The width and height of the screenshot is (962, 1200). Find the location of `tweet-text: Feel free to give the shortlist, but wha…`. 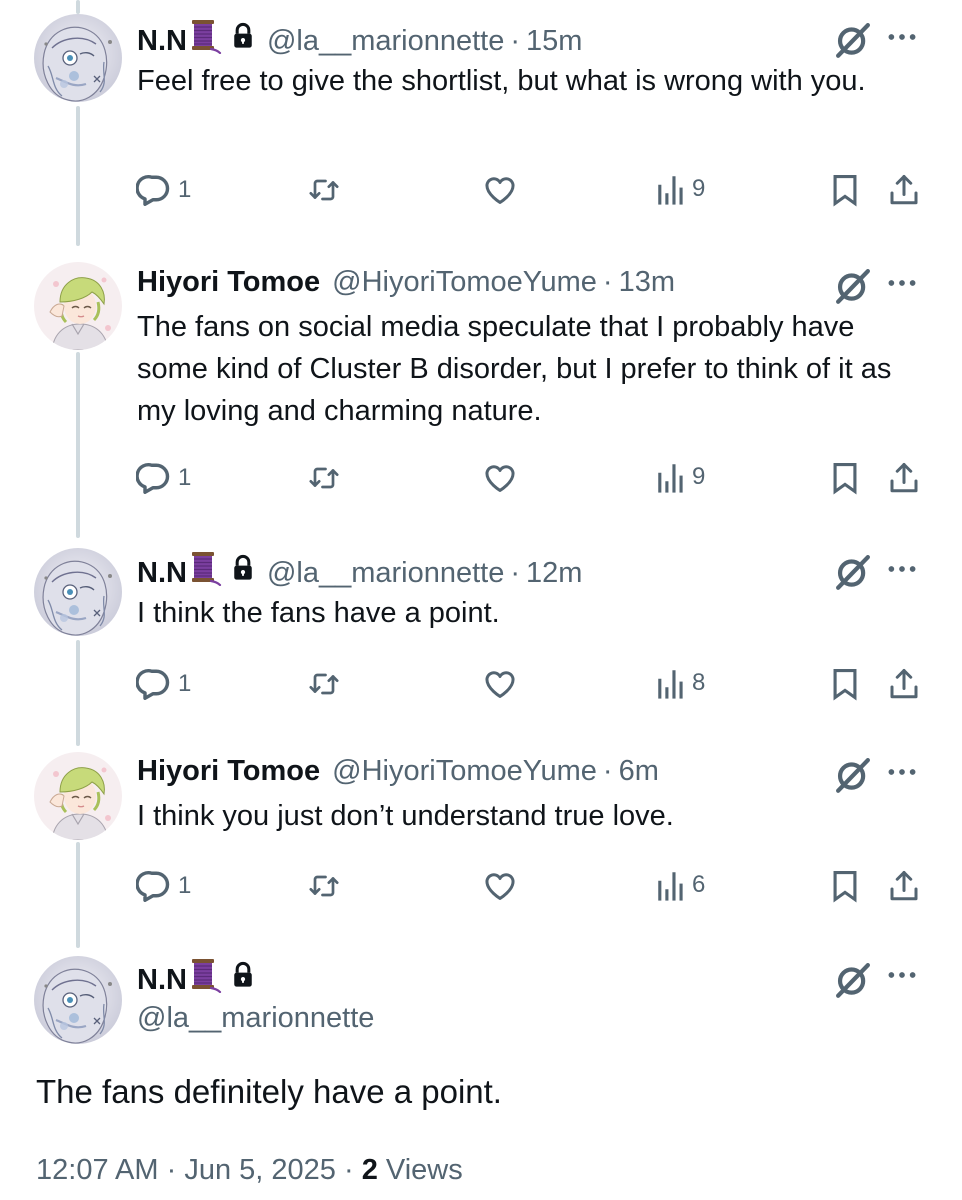

tweet-text: Feel free to give the shortlist, but wha… is located at coordinates (501, 81).